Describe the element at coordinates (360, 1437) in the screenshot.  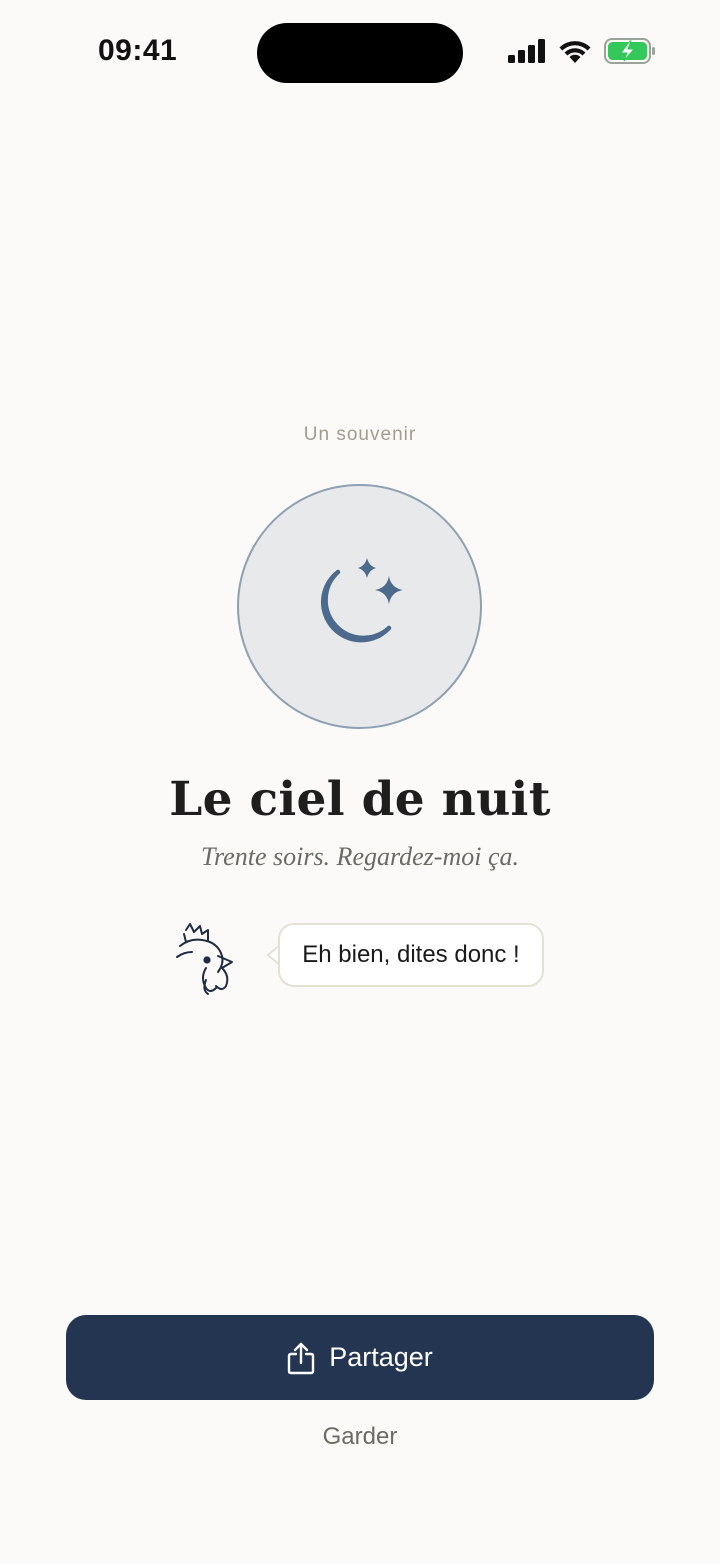
I see `keep-button: Garder` at that location.